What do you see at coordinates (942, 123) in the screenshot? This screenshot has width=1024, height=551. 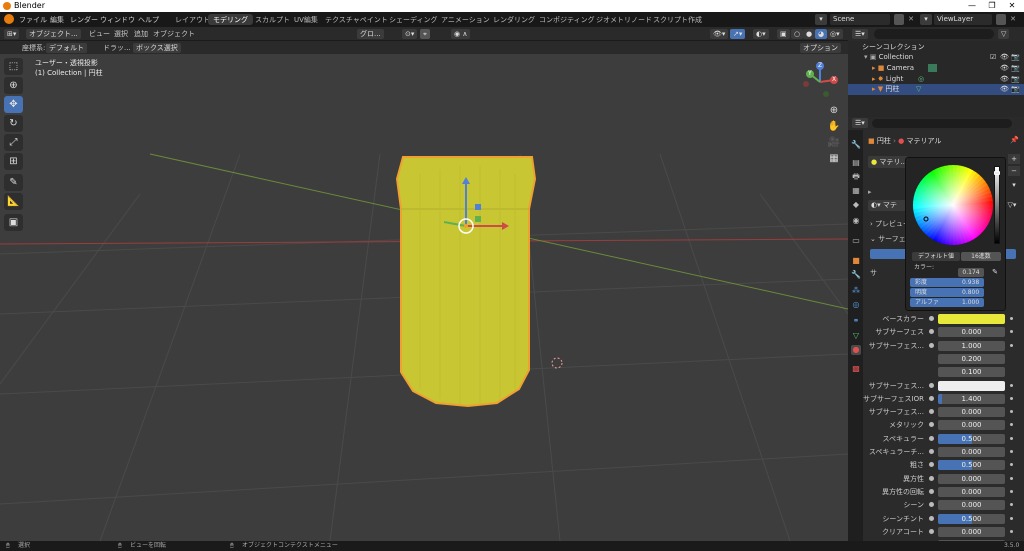 I see `properties-search-input` at bounding box center [942, 123].